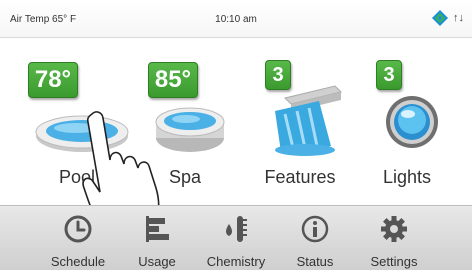 This screenshot has height=270, width=472. Describe the element at coordinates (458, 18) in the screenshot. I see `connection-arrows-icon: ↑↓` at that location.